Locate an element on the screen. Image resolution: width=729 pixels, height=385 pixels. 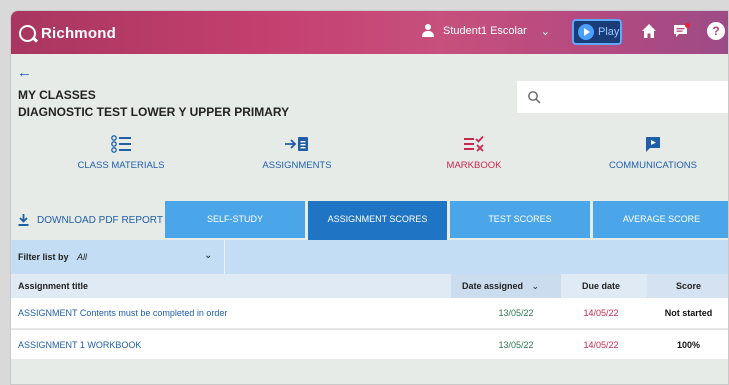
user-icon is located at coordinates (428, 31).